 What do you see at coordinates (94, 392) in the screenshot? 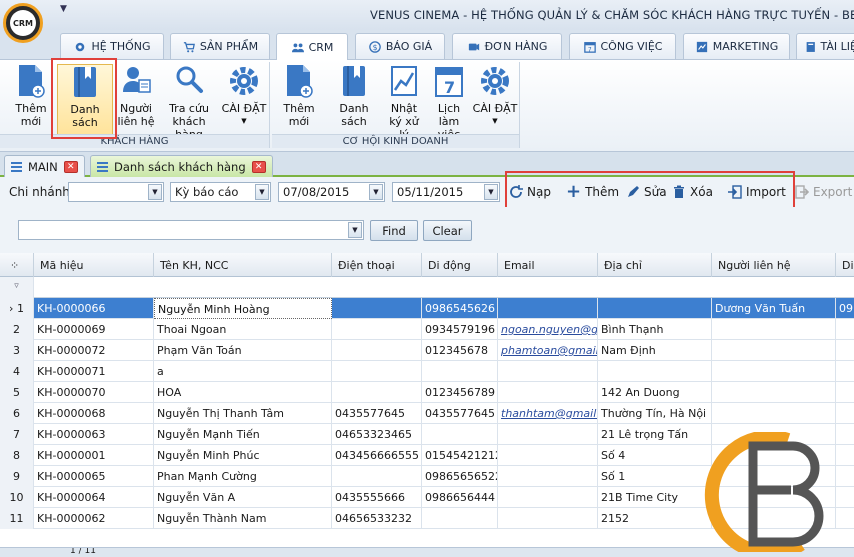
I see `cell-code: KH-0000070` at bounding box center [94, 392].